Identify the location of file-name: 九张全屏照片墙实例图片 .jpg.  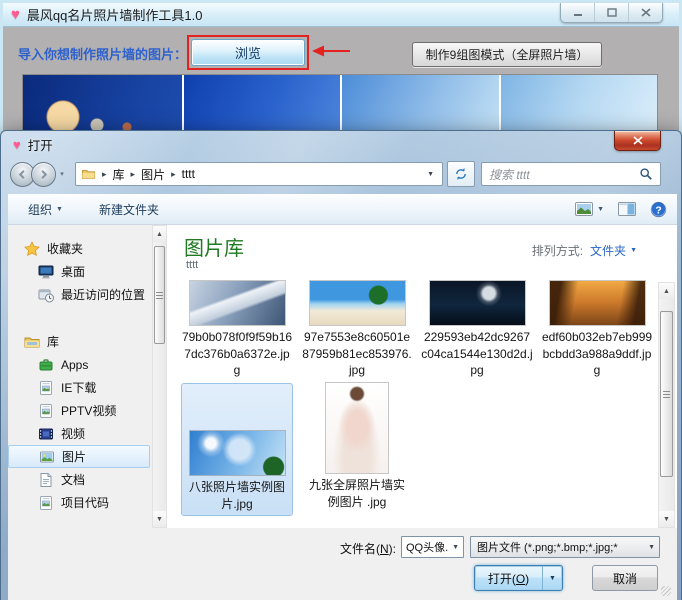
(357, 493).